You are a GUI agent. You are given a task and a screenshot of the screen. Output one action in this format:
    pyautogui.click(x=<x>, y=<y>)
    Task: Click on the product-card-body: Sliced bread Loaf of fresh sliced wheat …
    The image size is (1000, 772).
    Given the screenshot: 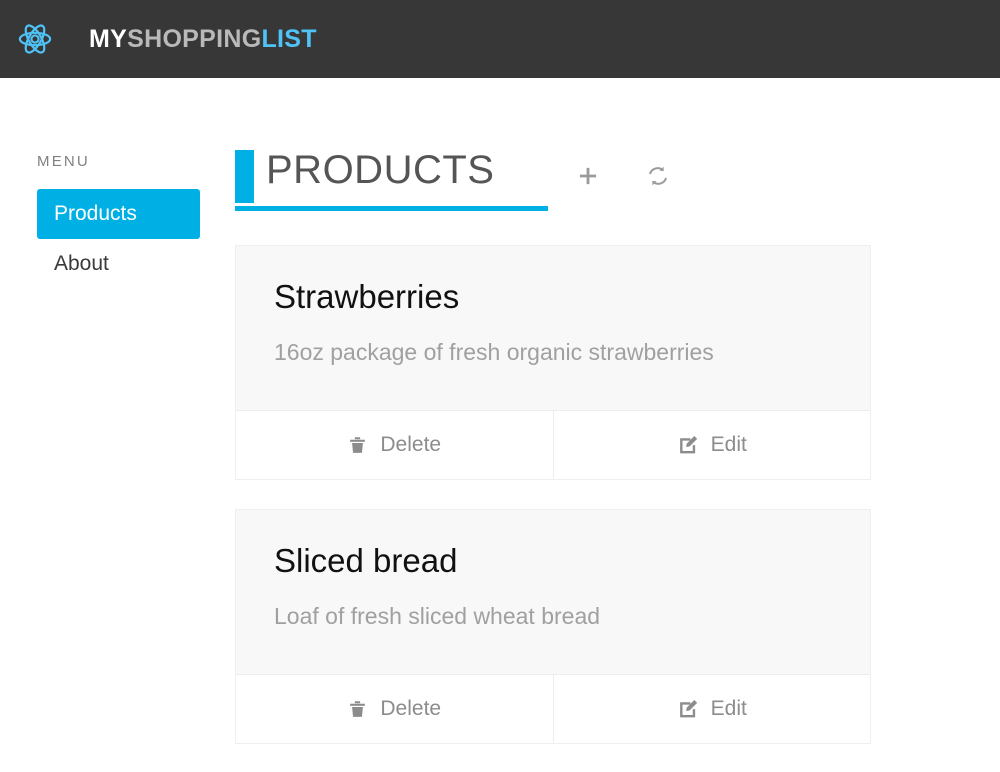 What is the action you would take?
    pyautogui.click(x=553, y=592)
    